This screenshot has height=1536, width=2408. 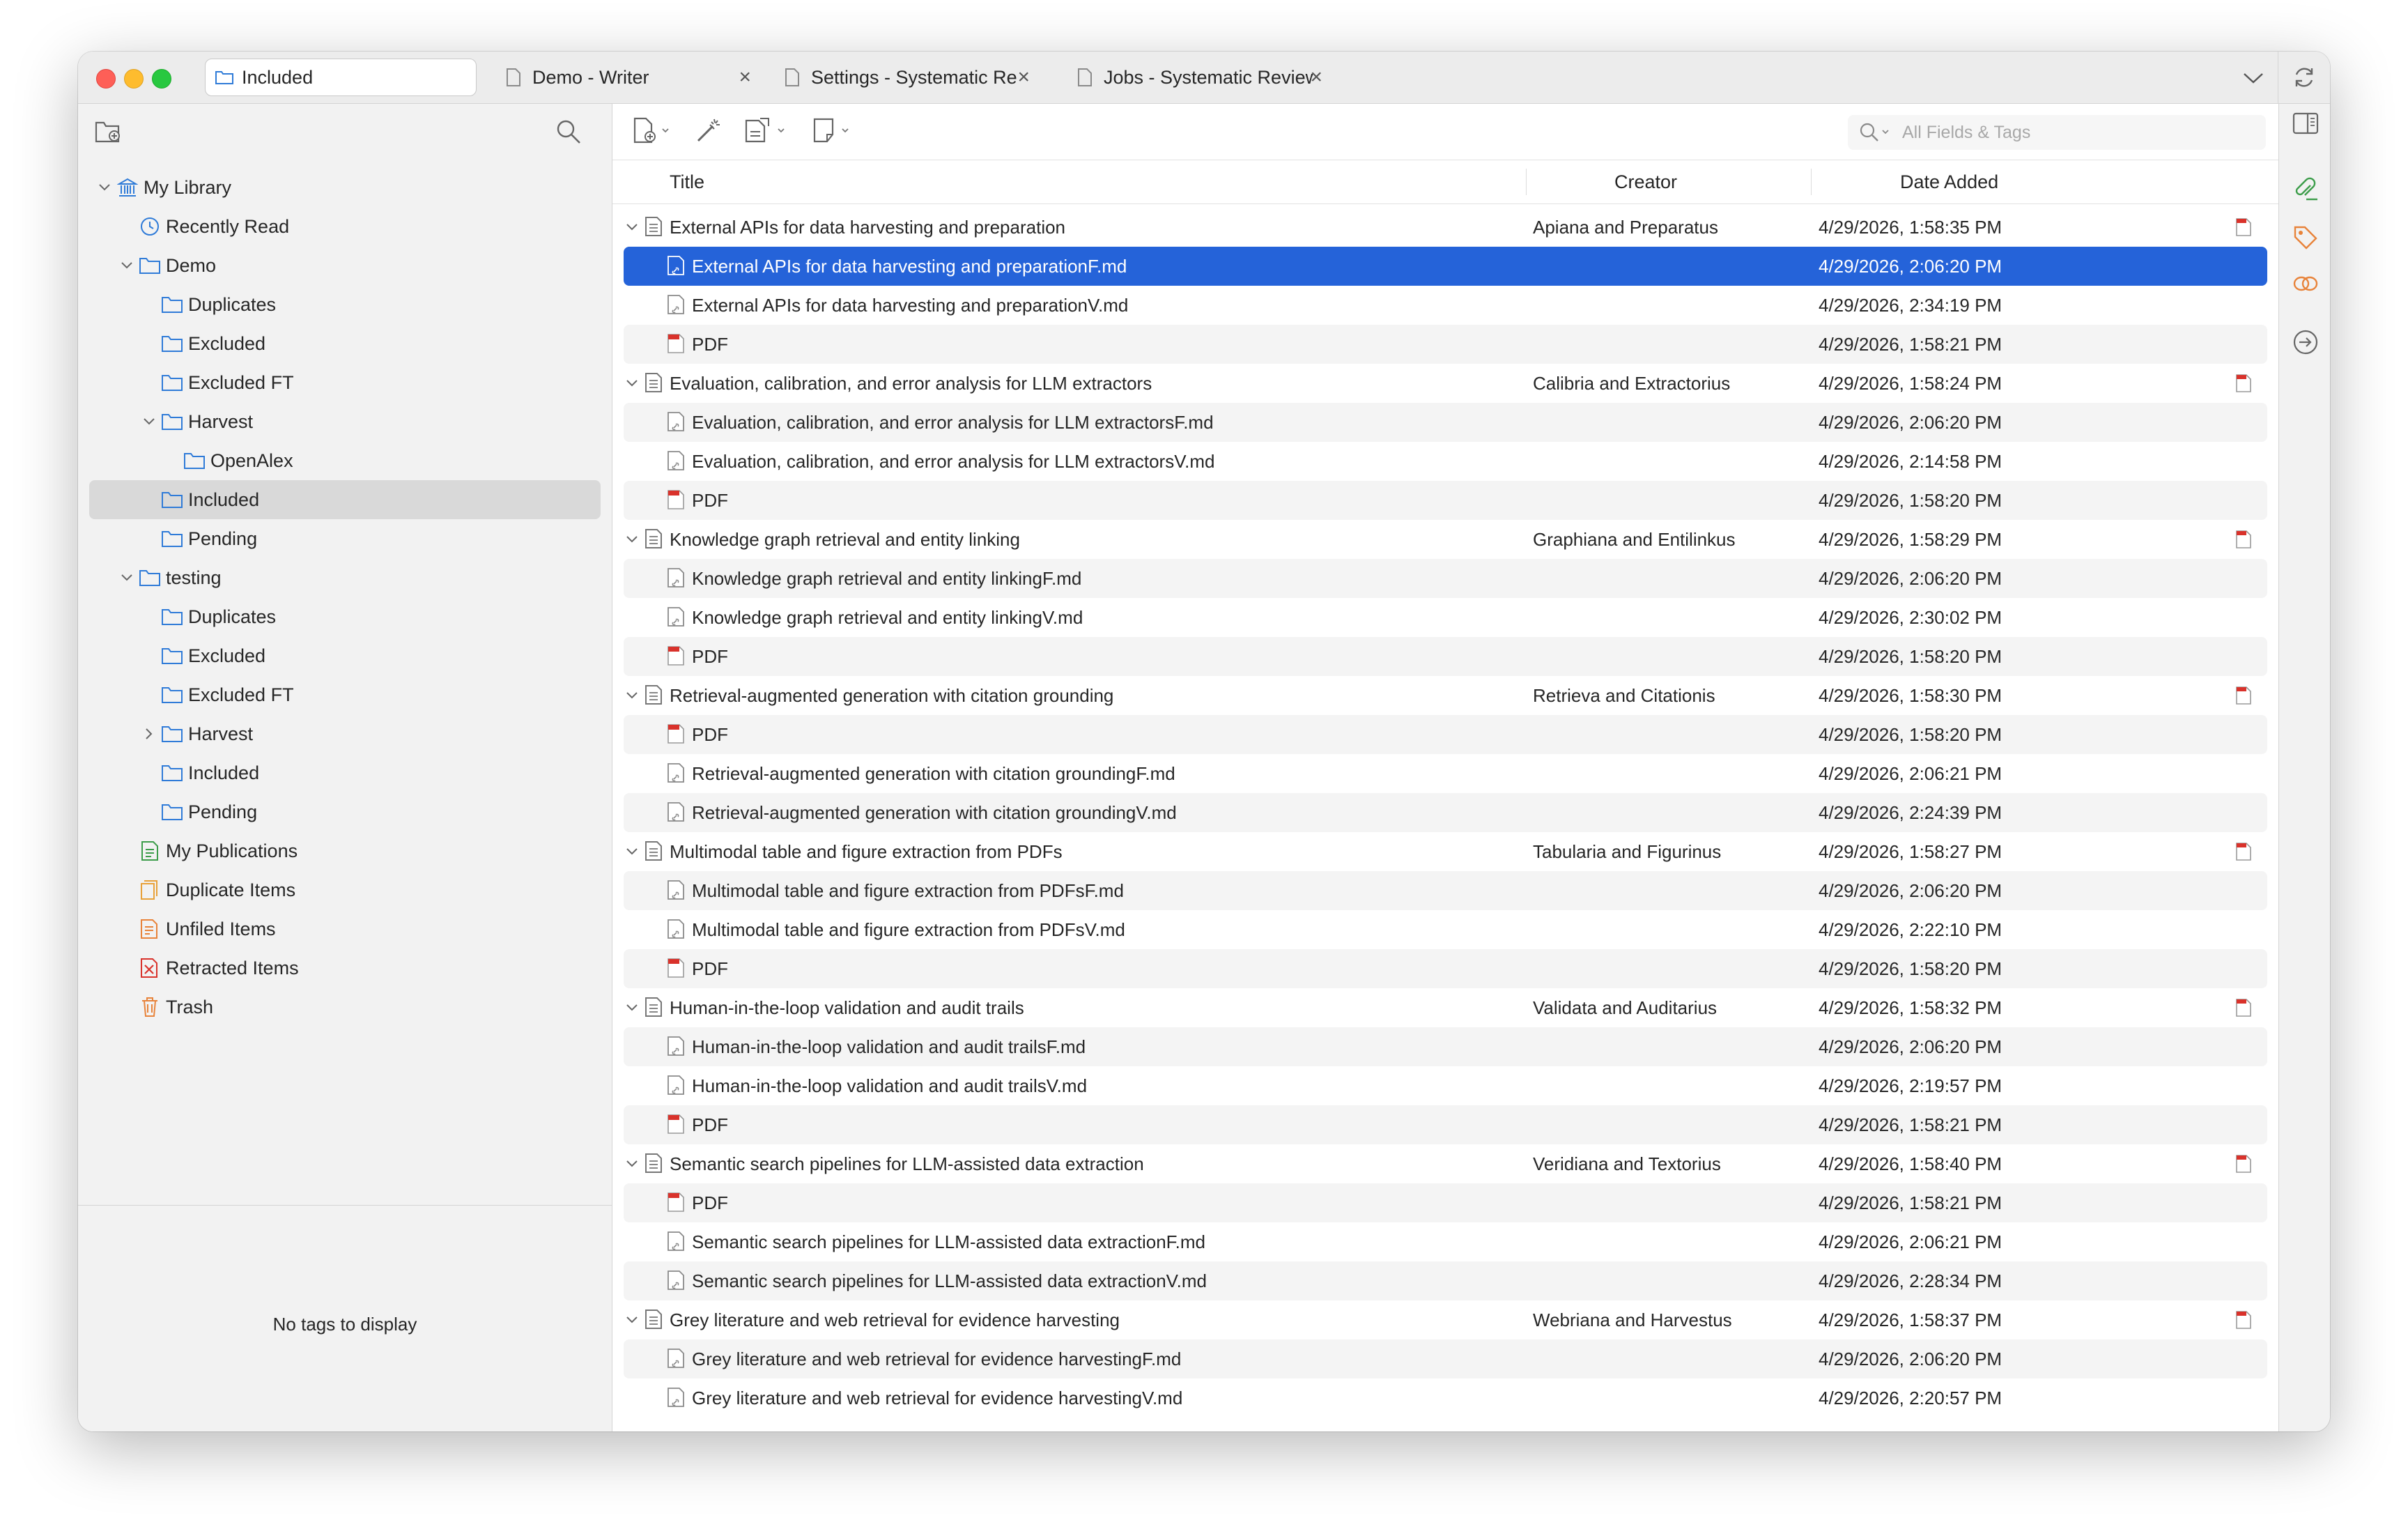 I want to click on tab-demo-writer: Demo - Writer ×, so click(x=628, y=77).